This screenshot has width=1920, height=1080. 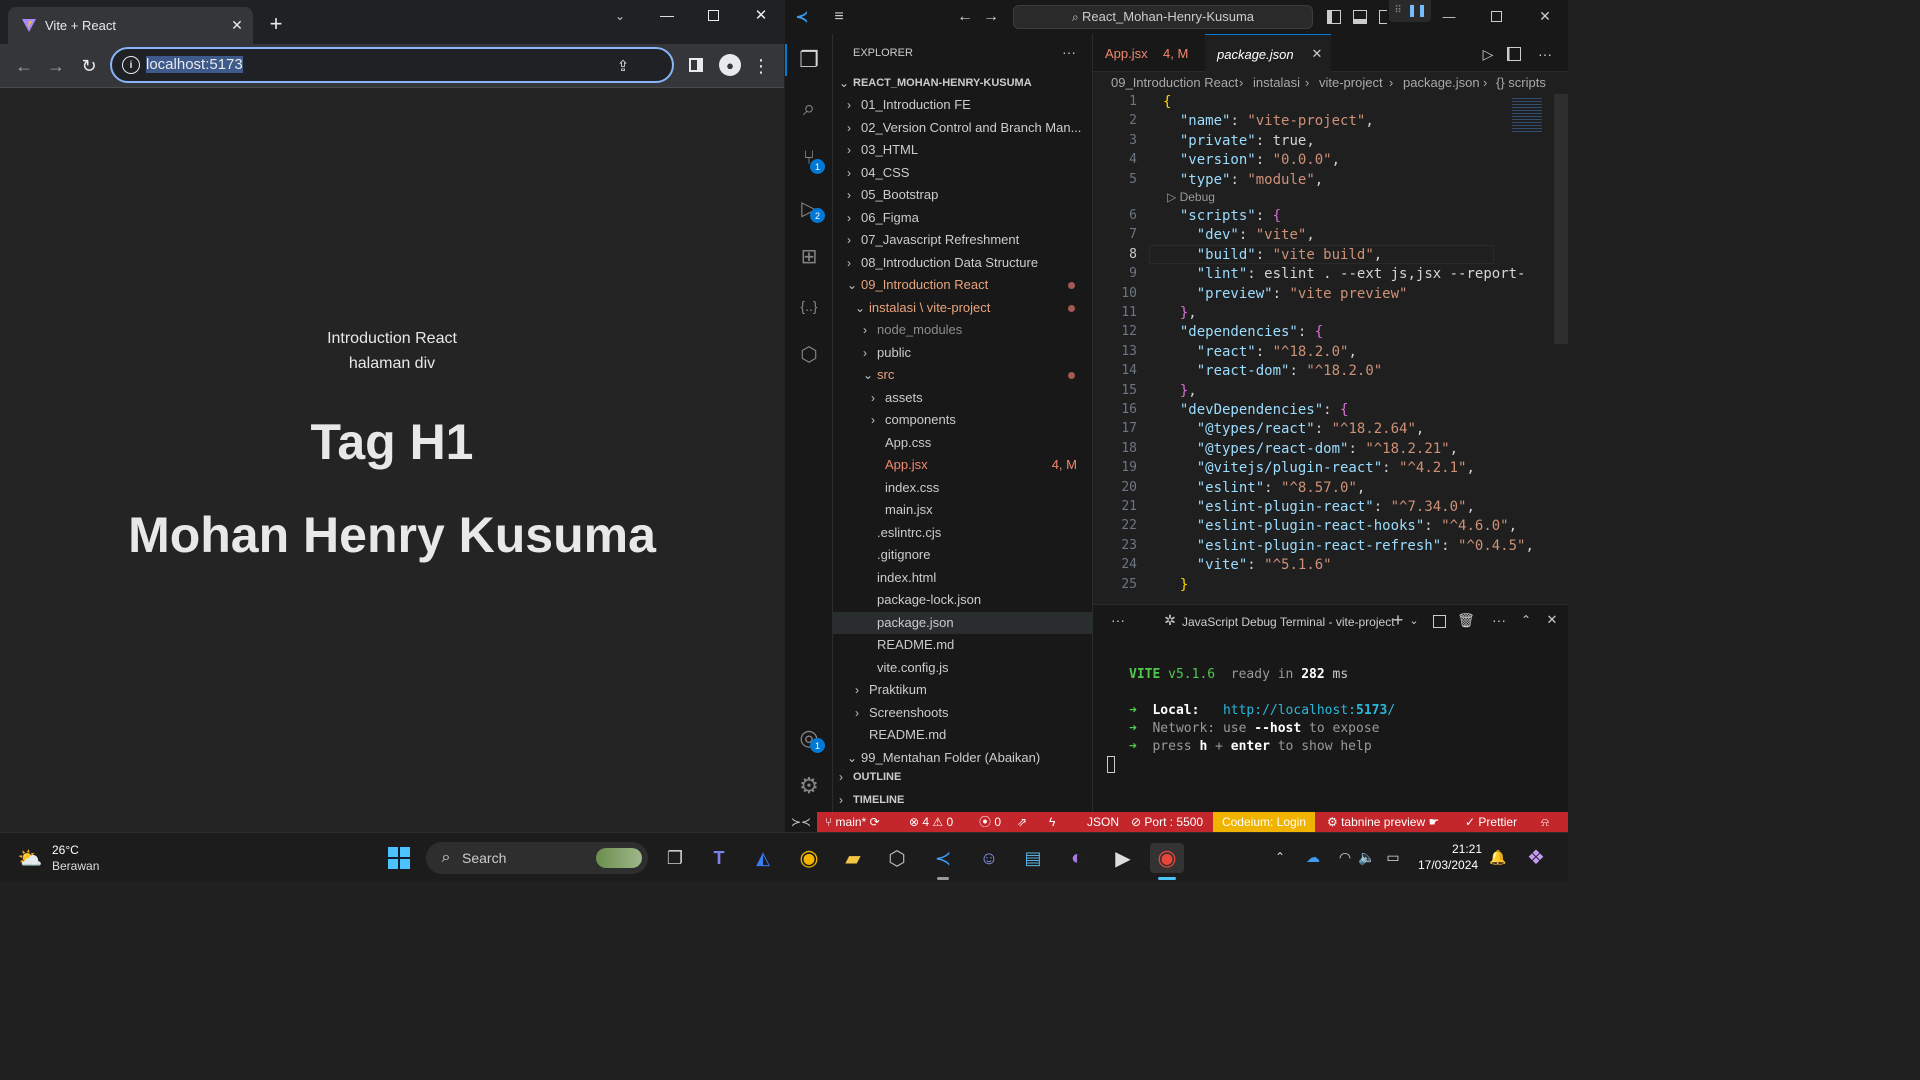 What do you see at coordinates (1069, 52) in the screenshot?
I see `explorer-more-icon: ···` at bounding box center [1069, 52].